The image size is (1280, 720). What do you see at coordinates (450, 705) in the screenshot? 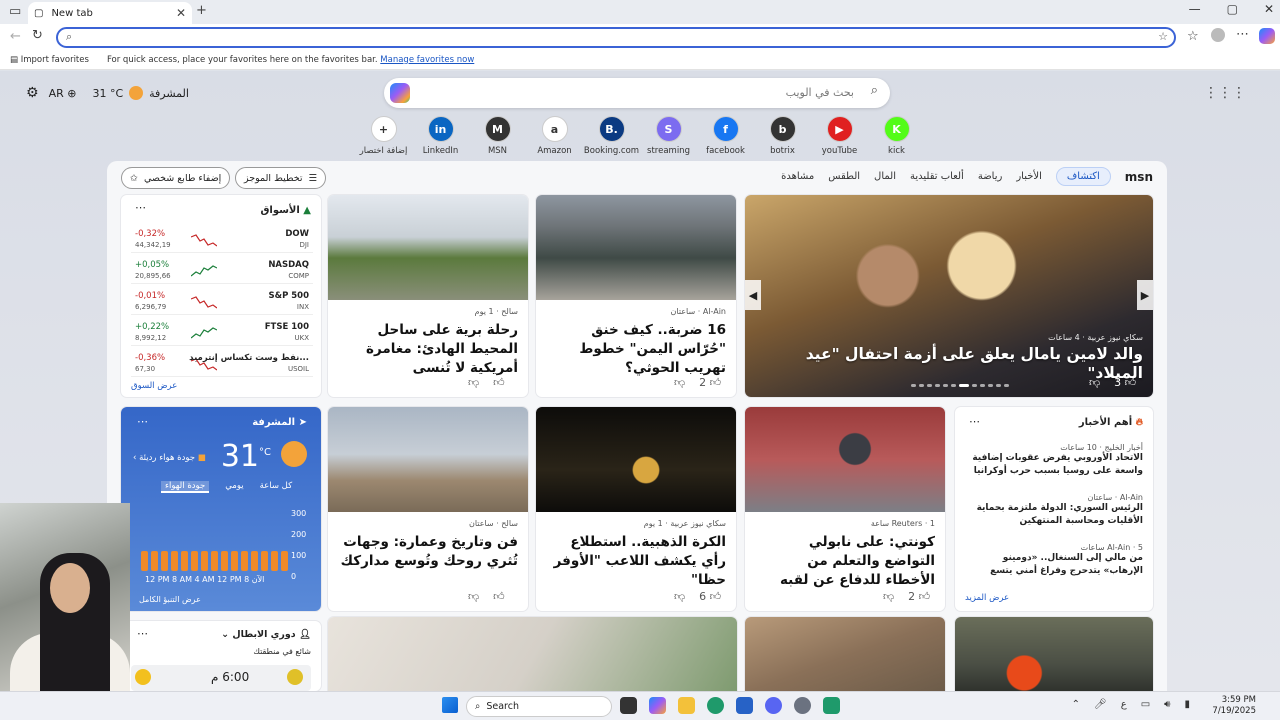
I see `start-icon` at bounding box center [450, 705].